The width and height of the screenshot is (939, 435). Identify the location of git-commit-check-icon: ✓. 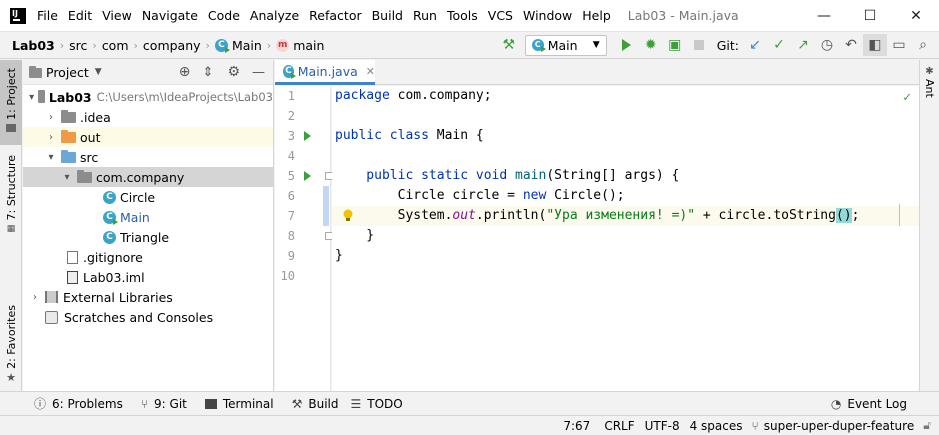
(779, 45).